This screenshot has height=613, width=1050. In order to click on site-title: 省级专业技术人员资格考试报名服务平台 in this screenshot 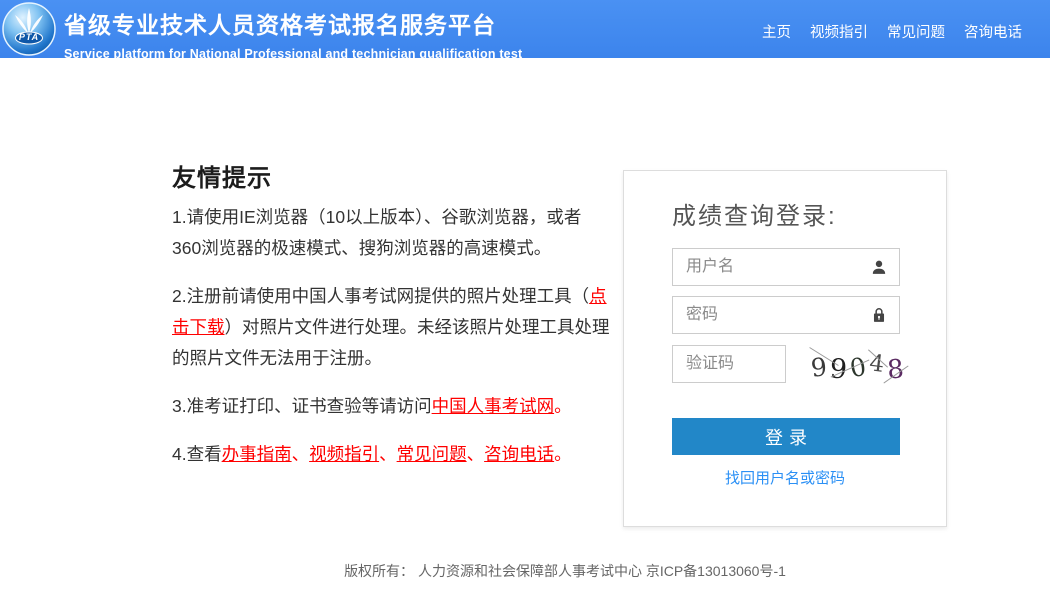, I will do `click(280, 25)`.